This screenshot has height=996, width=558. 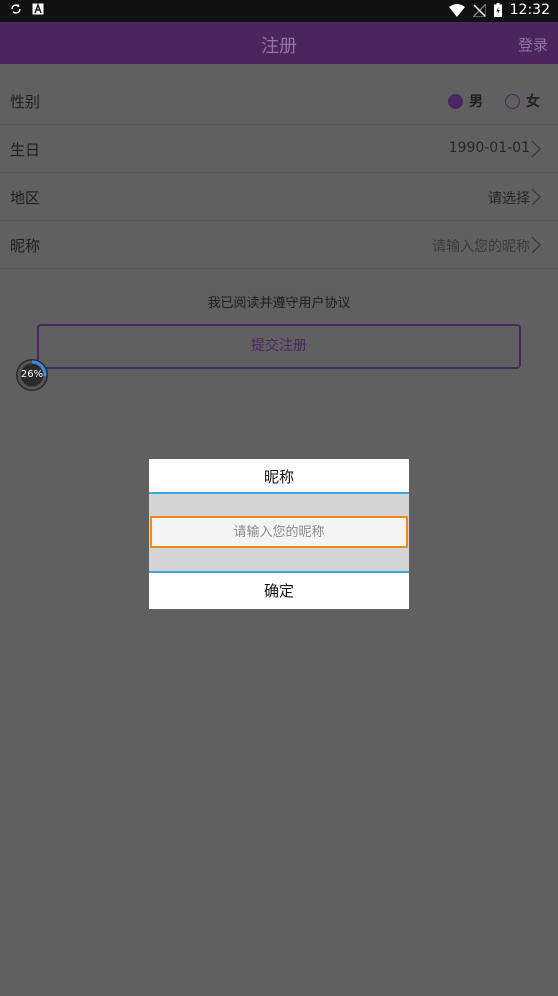 What do you see at coordinates (512, 101) in the screenshot?
I see `female-radio` at bounding box center [512, 101].